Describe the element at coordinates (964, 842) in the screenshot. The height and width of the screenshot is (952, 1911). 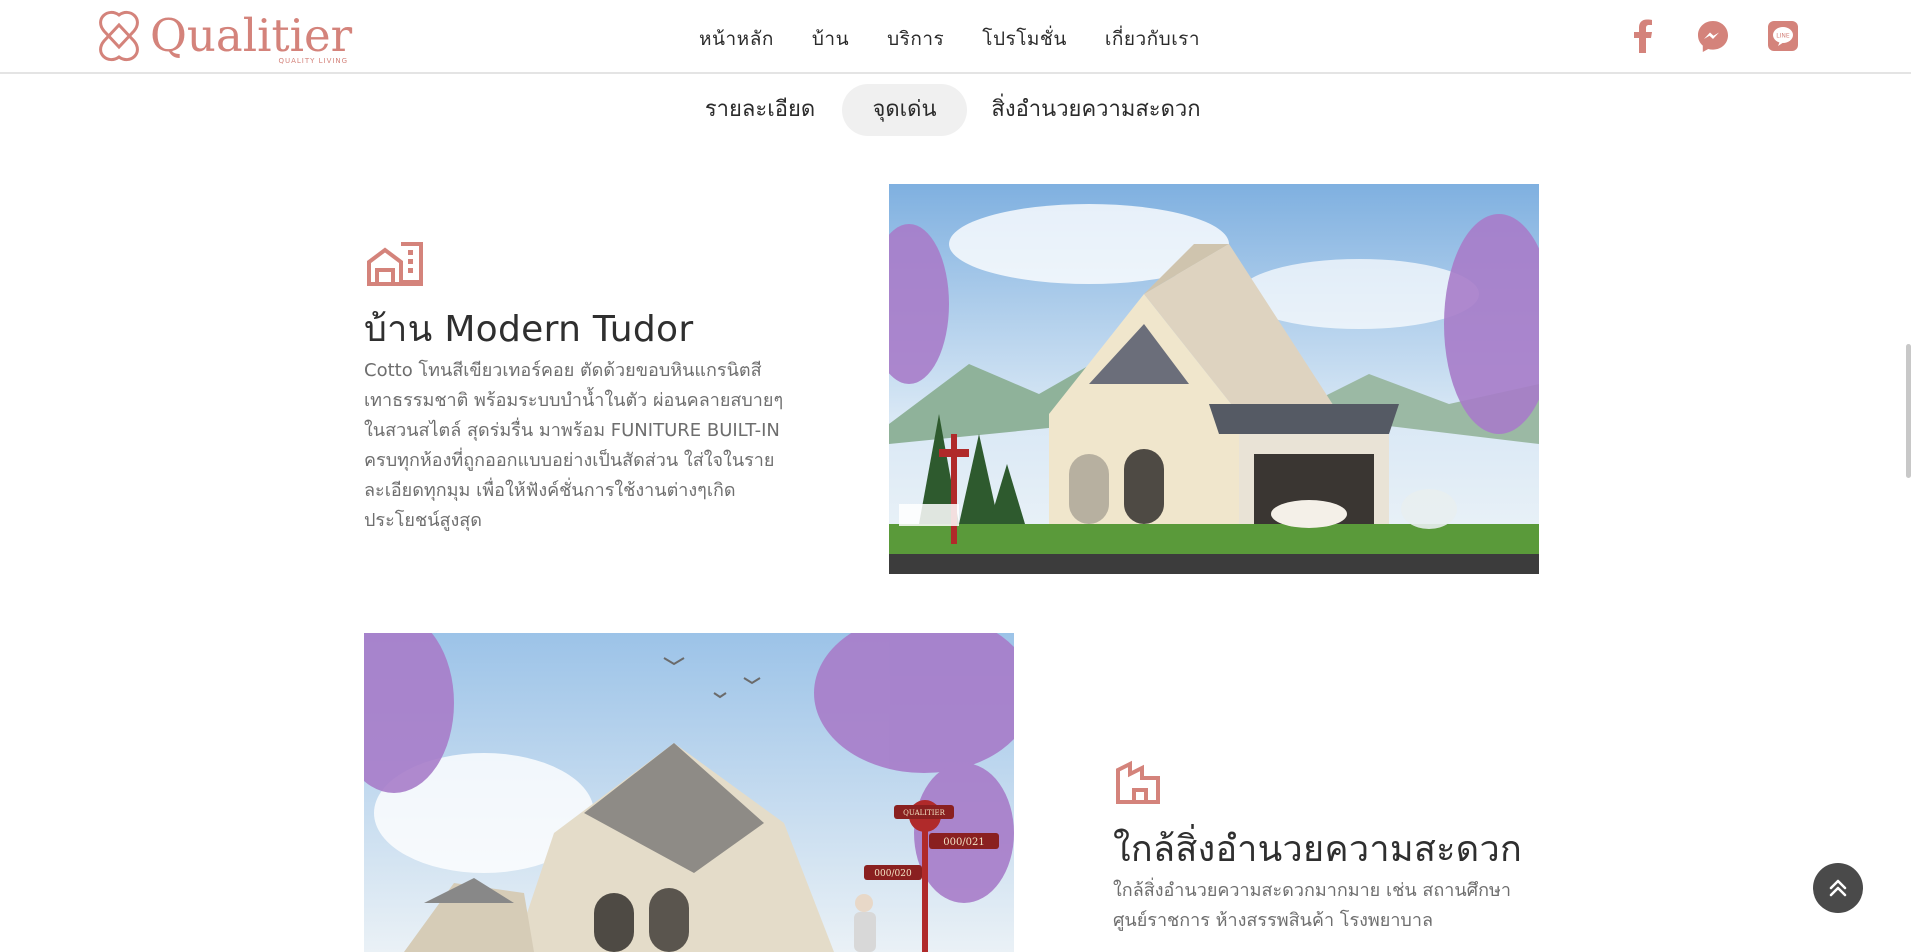
I see `sign-right-number: 000/021` at that location.